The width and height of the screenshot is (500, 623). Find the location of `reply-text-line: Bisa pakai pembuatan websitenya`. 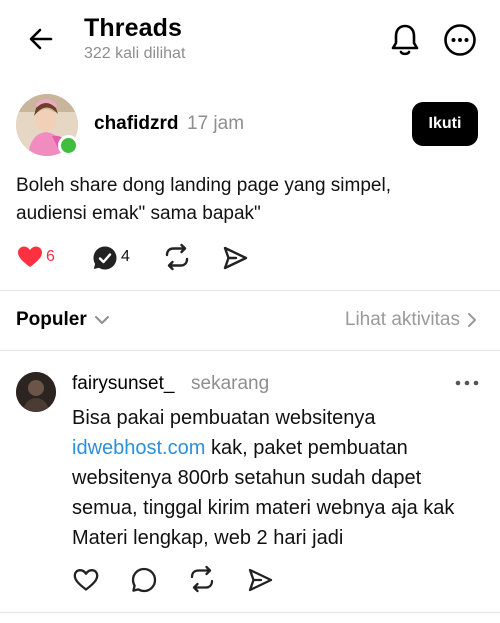

reply-text-line: Bisa pakai pembuatan websitenya is located at coordinates (224, 418).